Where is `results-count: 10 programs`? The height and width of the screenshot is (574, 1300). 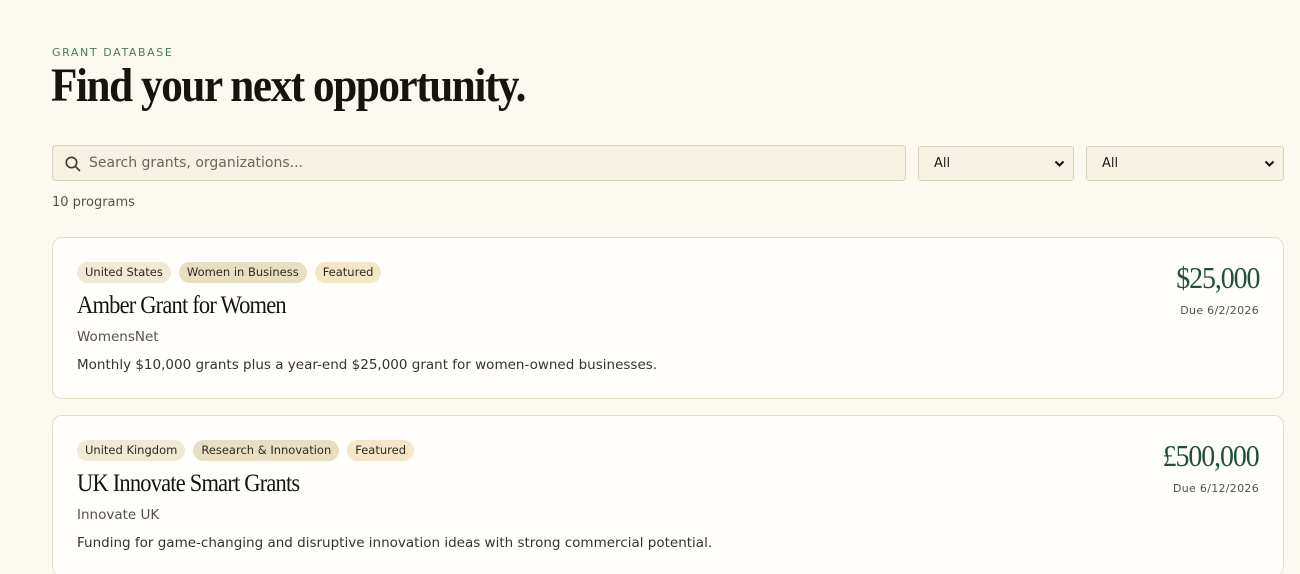
results-count: 10 programs is located at coordinates (93, 202).